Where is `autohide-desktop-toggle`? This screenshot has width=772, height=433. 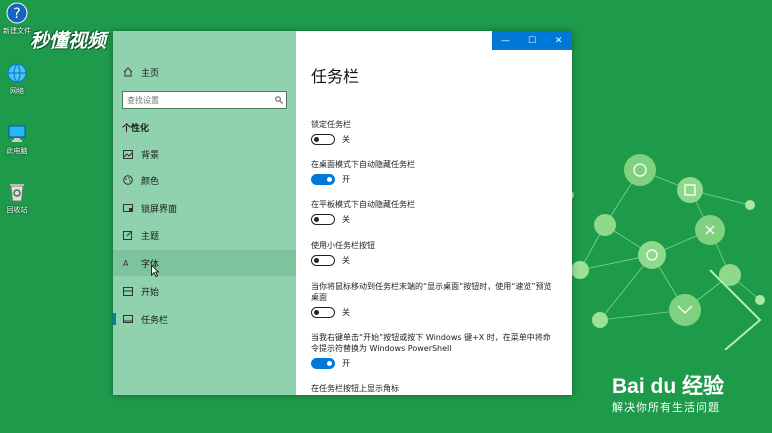
autohide-desktop-toggle is located at coordinates (323, 179).